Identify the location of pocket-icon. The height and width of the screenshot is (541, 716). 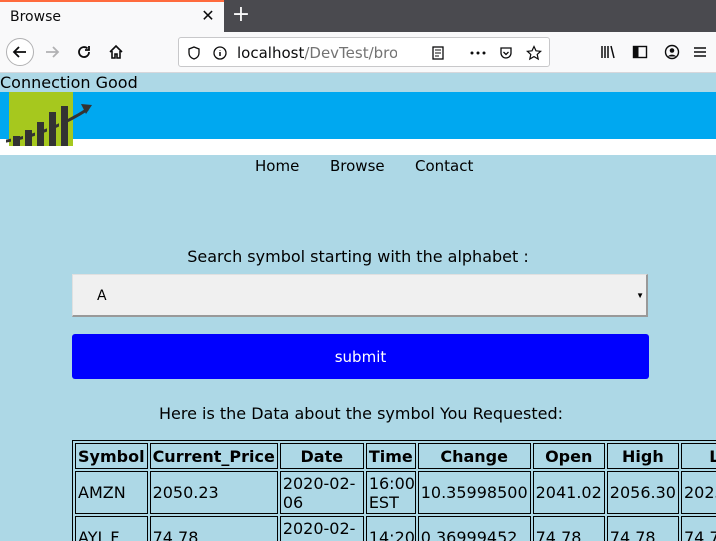
(506, 53).